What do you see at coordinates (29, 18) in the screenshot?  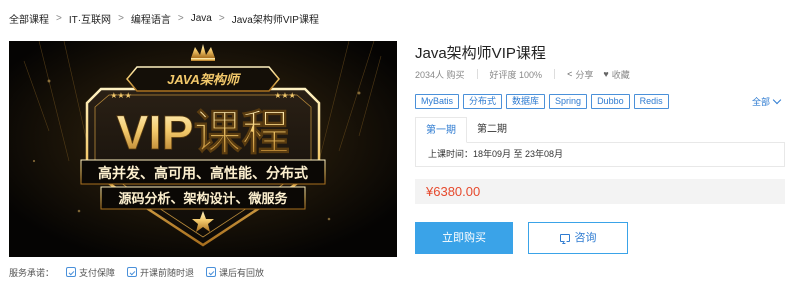 I see `breadcrumb-all-courses: 全部课程` at bounding box center [29, 18].